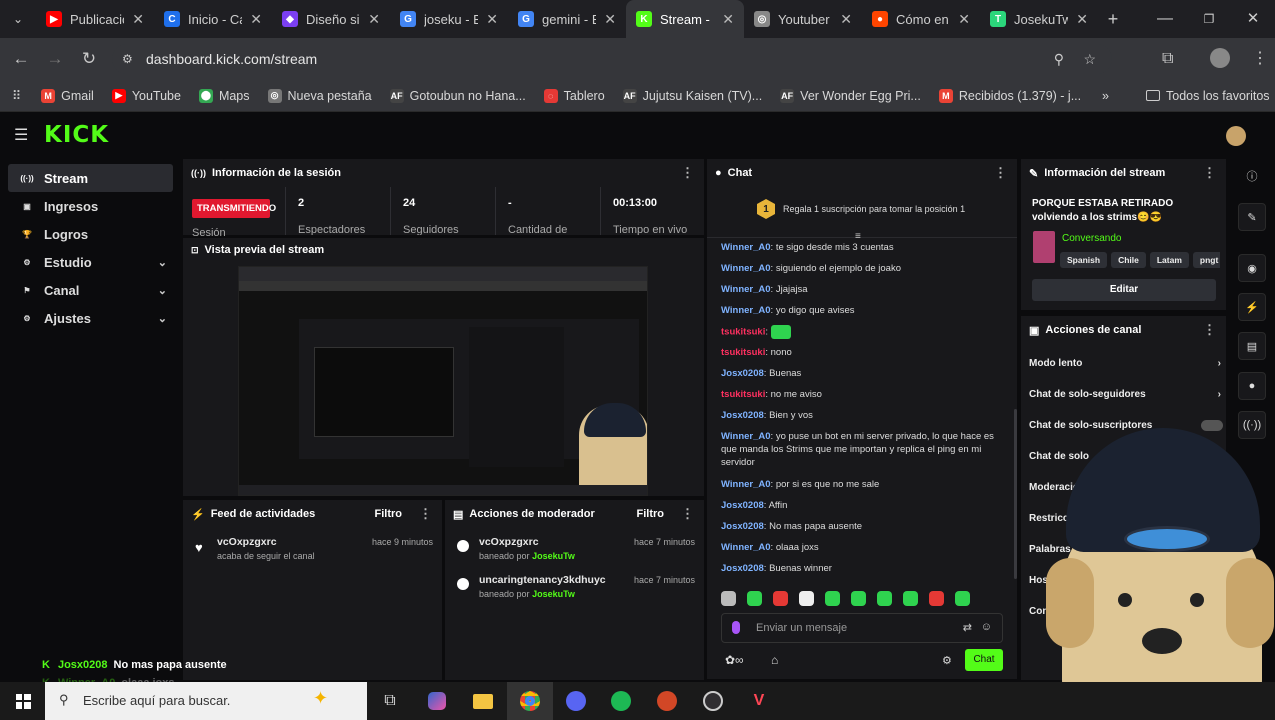 The width and height of the screenshot is (1275, 720). Describe the element at coordinates (1209, 19) in the screenshot. I see `maximize-button: ❐` at that location.